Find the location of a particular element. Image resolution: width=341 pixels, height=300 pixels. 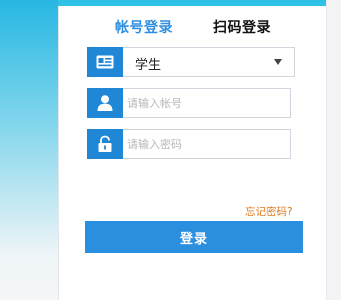

user-icon is located at coordinates (105, 103).